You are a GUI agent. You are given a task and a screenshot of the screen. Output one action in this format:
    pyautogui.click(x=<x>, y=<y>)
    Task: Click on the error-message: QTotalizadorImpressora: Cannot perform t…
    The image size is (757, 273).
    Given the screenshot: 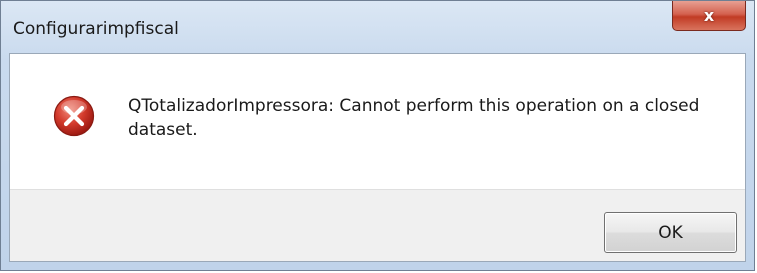 What is the action you would take?
    pyautogui.click(x=414, y=118)
    